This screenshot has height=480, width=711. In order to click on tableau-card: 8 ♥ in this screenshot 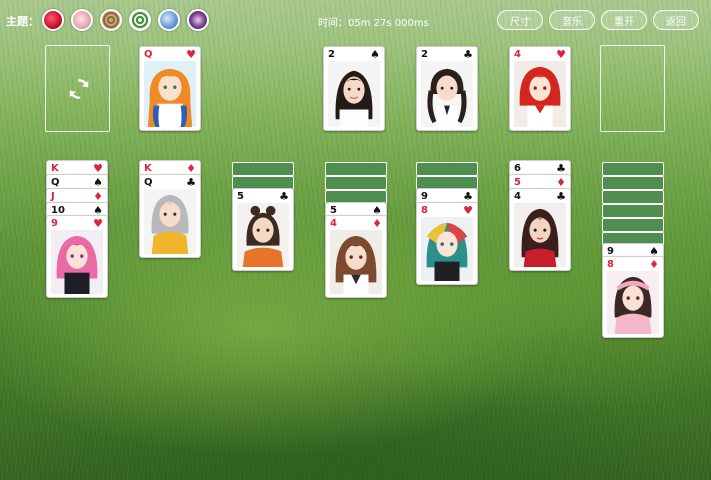, I will do `click(447, 243)`.